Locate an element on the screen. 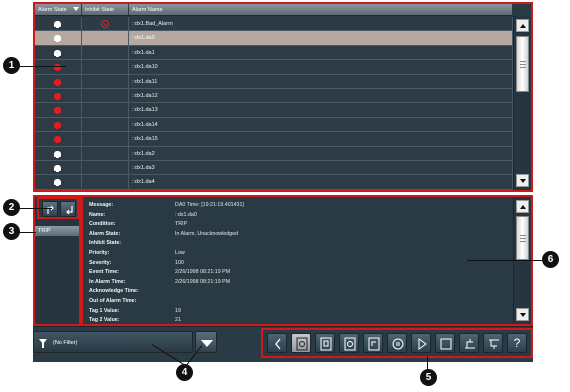  details-scroll-thumb is located at coordinates (522, 238).